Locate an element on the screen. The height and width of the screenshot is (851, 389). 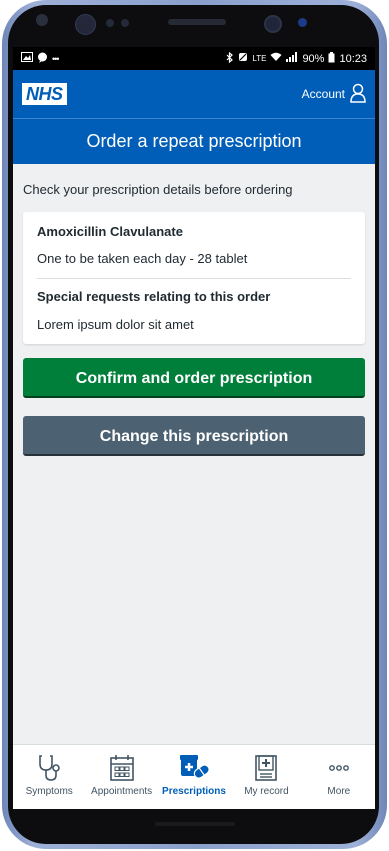
tab-more: More is located at coordinates (339, 777).